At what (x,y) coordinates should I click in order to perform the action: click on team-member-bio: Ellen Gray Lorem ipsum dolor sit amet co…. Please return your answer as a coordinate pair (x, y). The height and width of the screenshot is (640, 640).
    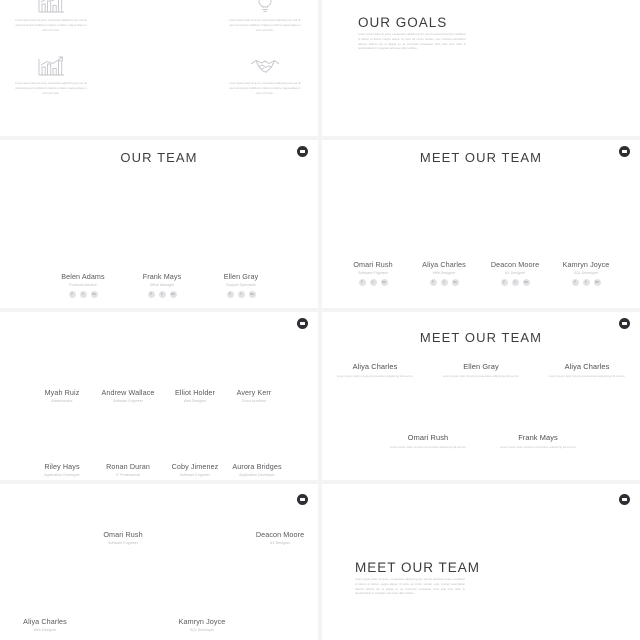
    Looking at the image, I should click on (481, 370).